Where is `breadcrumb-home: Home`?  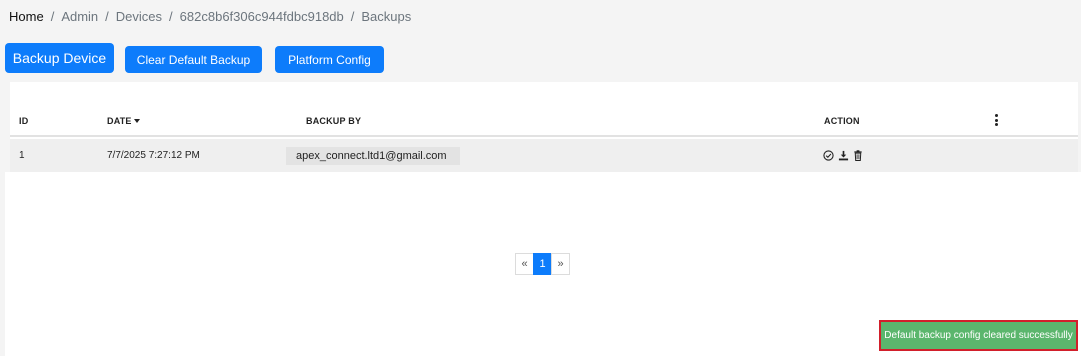
breadcrumb-home: Home is located at coordinates (26, 16).